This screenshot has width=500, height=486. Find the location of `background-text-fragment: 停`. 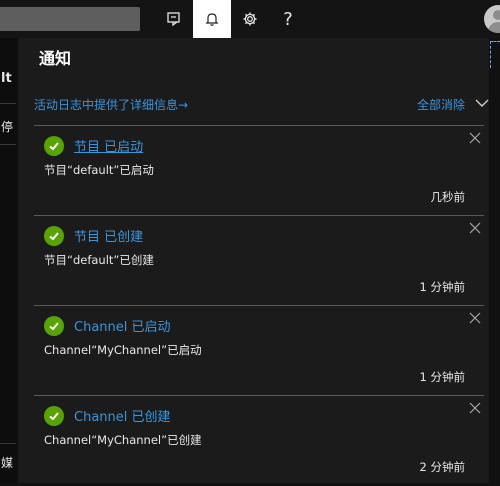

background-text-fragment: 停 is located at coordinates (7, 127).